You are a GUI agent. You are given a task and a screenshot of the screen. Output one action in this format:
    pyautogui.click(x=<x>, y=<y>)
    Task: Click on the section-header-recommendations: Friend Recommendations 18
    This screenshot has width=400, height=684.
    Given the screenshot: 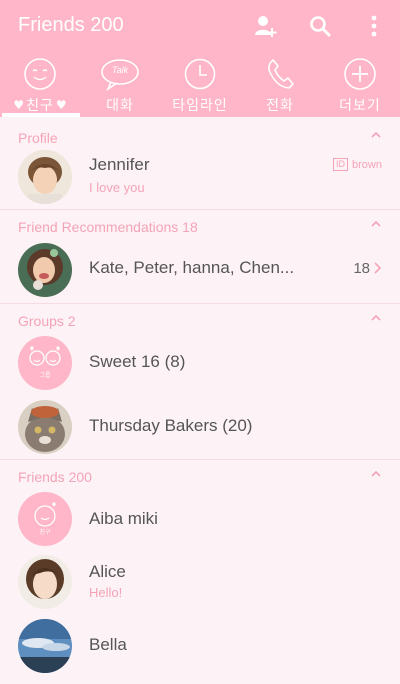 What is the action you would take?
    pyautogui.click(x=200, y=224)
    